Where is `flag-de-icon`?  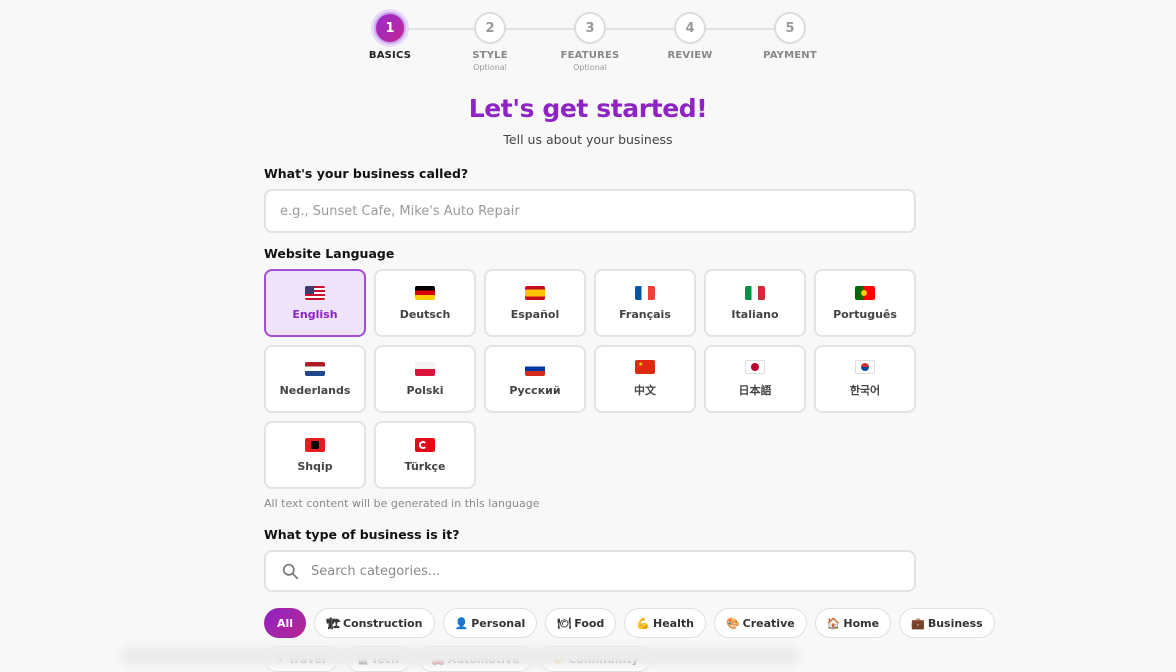 flag-de-icon is located at coordinates (425, 292).